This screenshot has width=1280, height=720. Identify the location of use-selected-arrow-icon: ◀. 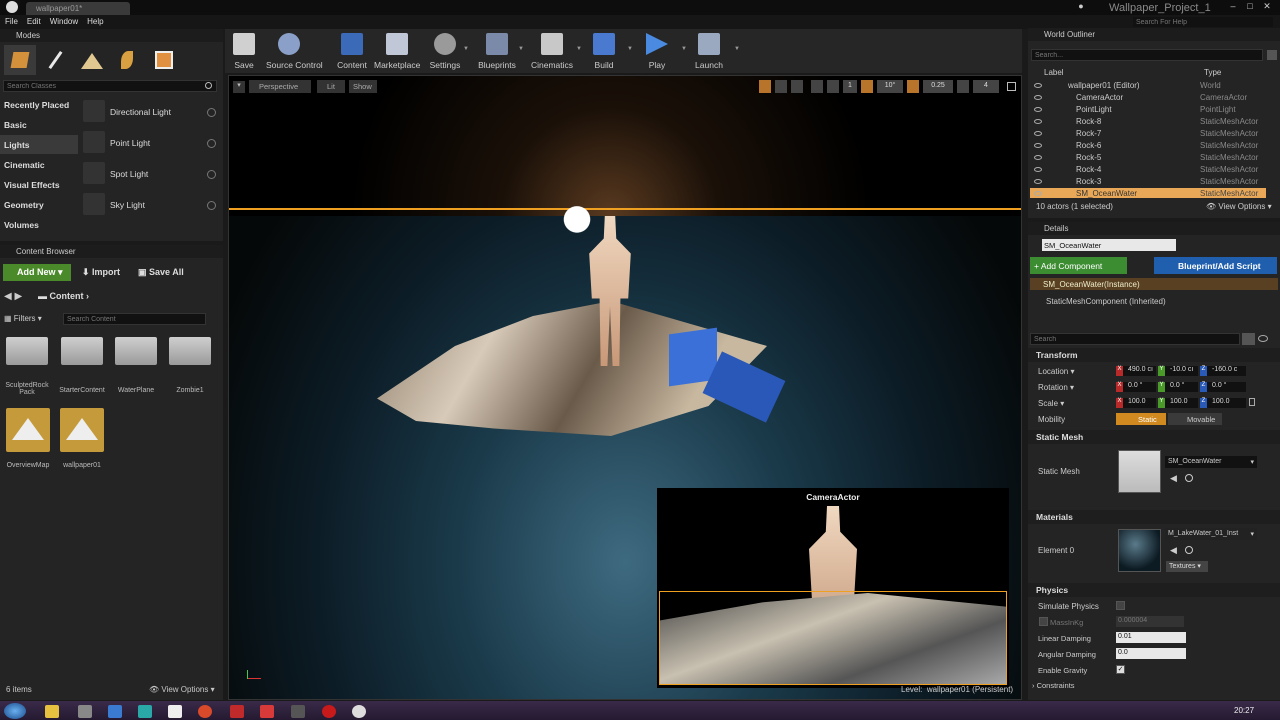
(1173, 478).